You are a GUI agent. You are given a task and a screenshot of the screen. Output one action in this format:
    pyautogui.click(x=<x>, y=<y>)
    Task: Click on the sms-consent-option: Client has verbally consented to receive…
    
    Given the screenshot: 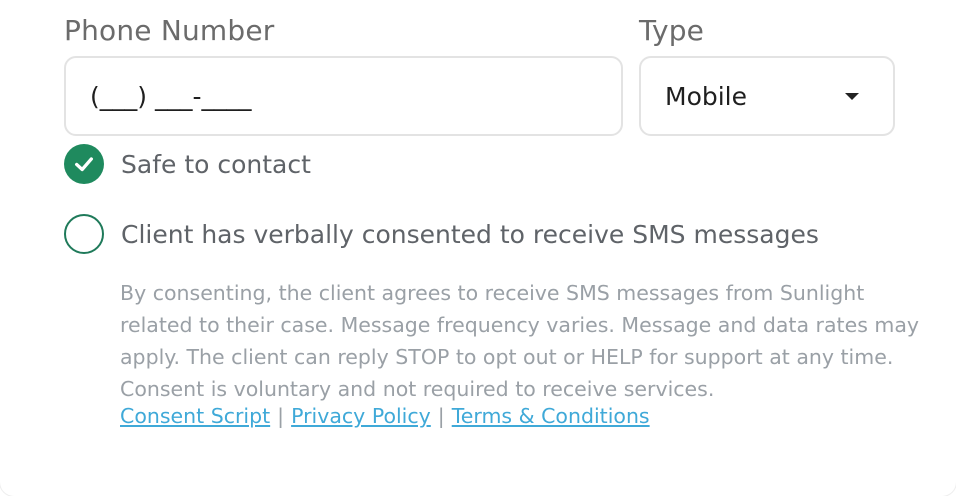 What is the action you would take?
    pyautogui.click(x=441, y=234)
    